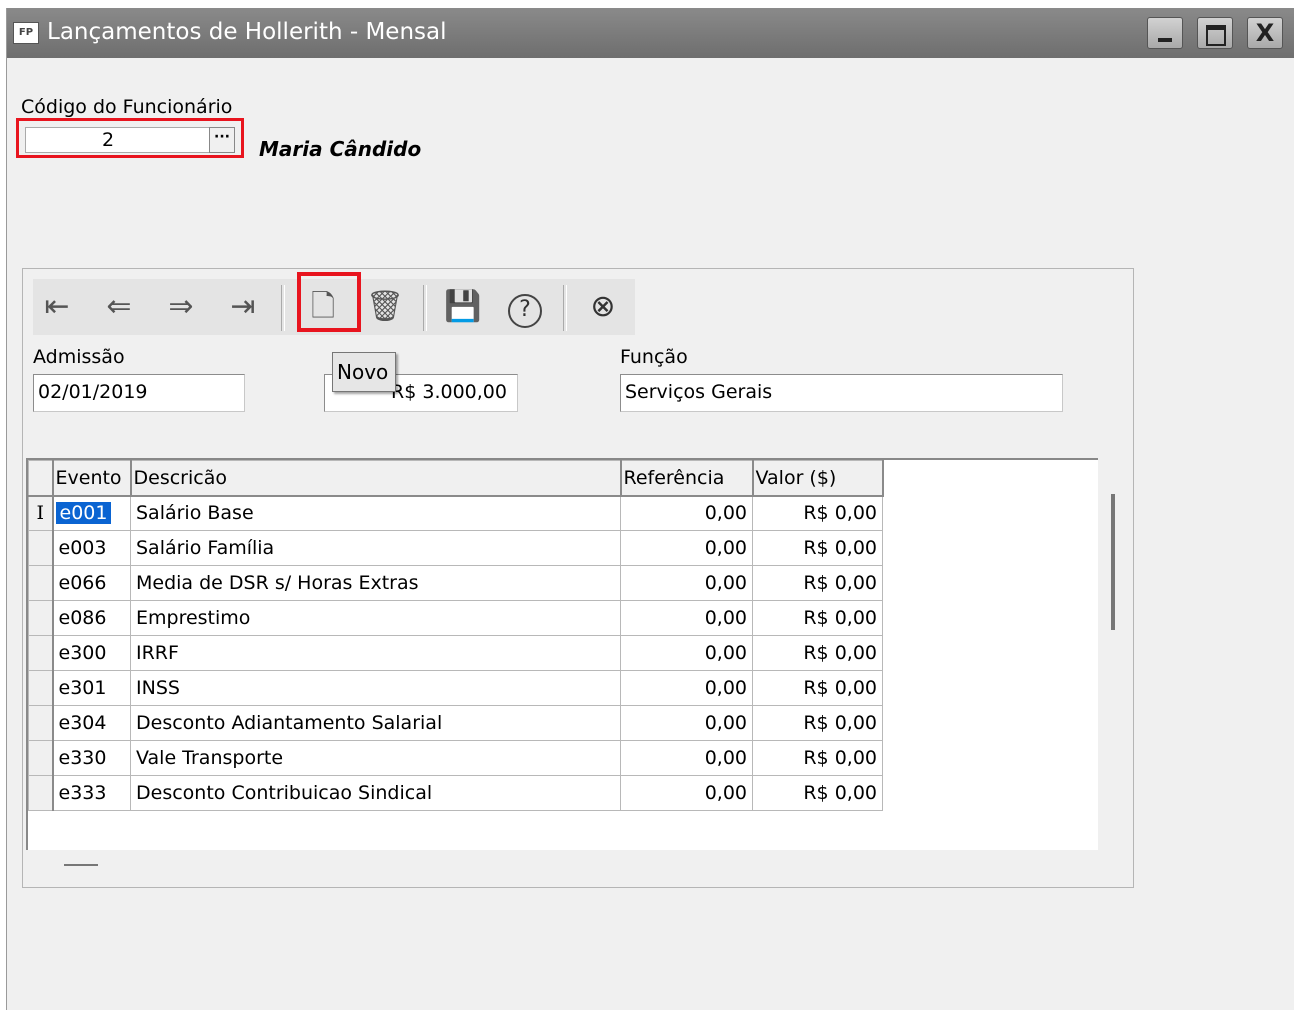  I want to click on window-title: Lançamentos de Hollerith - Mensal, so click(247, 32).